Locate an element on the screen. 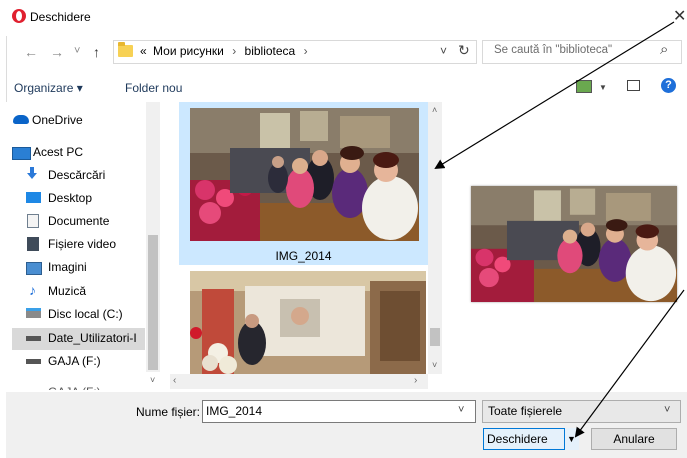 The height and width of the screenshot is (458, 687). open-button-label: Deschidere is located at coordinates (517, 439).